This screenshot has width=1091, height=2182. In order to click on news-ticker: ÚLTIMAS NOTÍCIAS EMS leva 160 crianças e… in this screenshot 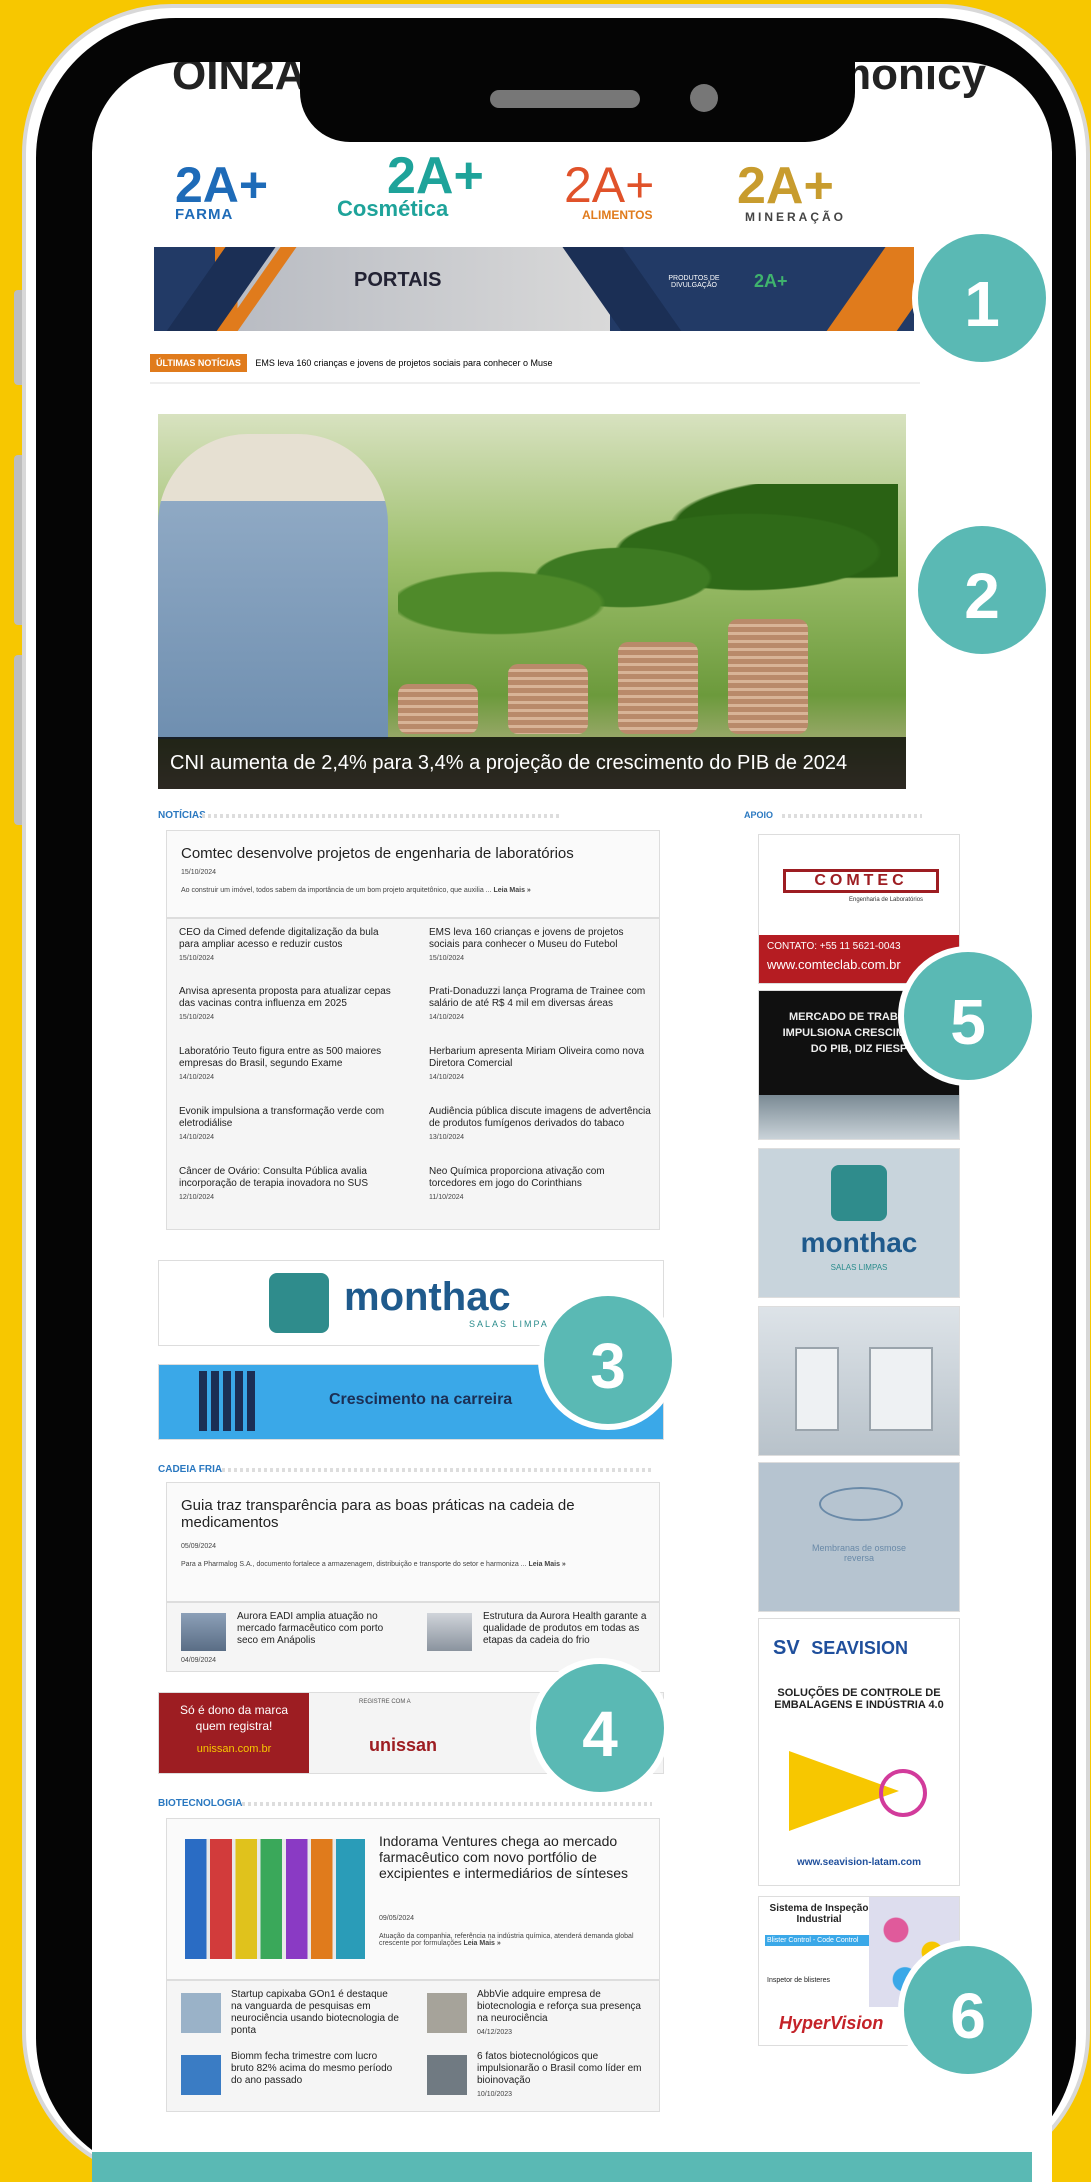, I will do `click(535, 369)`.